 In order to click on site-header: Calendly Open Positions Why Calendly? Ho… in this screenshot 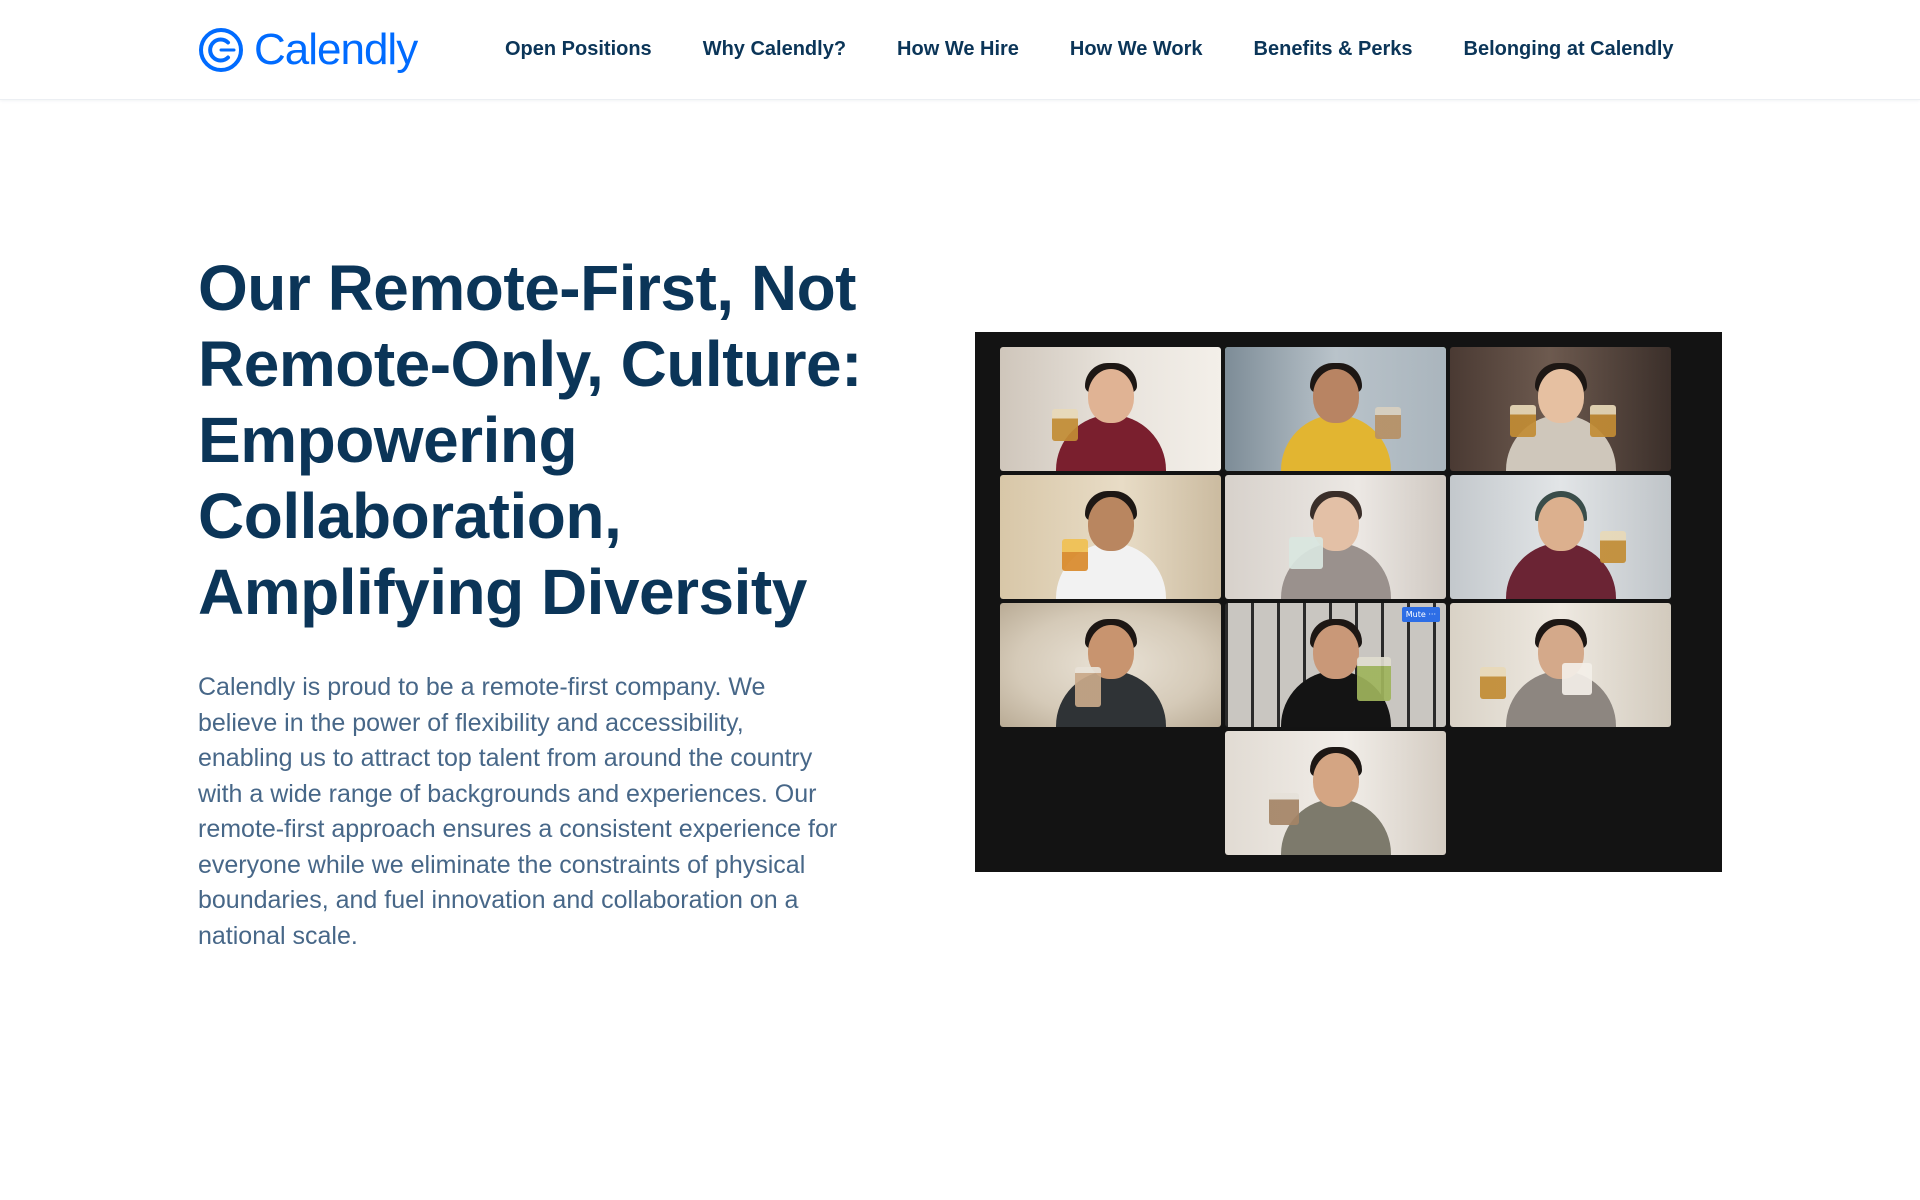, I will do `click(960, 50)`.